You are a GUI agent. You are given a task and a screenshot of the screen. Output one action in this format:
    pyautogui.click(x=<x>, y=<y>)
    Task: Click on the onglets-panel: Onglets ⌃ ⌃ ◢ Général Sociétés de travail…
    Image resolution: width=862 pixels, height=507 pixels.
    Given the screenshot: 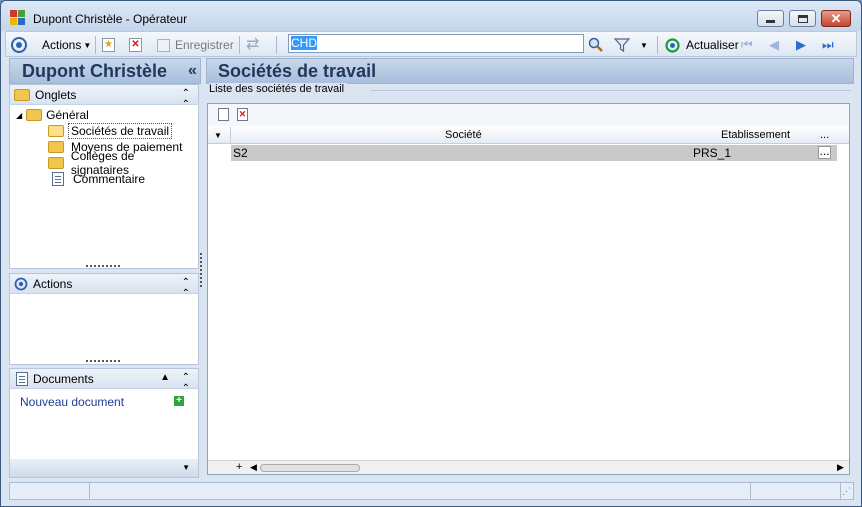 What is the action you would take?
    pyautogui.click(x=104, y=176)
    